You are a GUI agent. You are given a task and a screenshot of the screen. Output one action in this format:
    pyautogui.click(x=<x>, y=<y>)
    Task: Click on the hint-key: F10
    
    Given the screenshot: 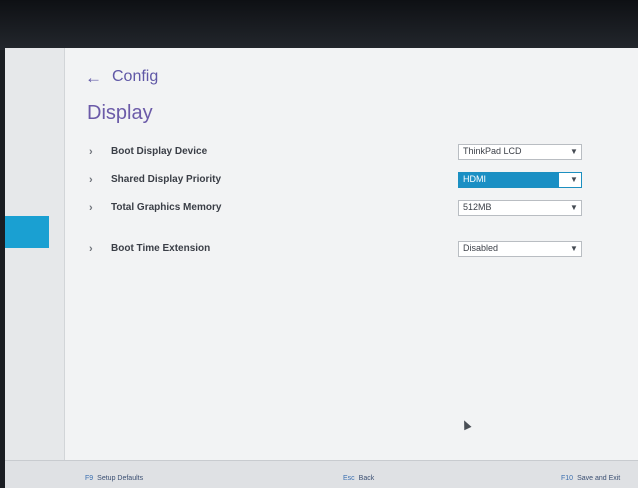 What is the action you would take?
    pyautogui.click(x=567, y=478)
    